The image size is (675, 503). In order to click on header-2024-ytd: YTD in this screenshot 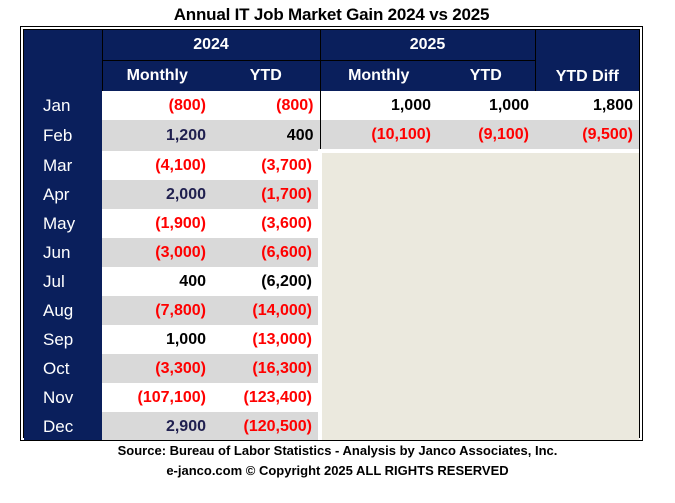, I will do `click(266, 75)`.